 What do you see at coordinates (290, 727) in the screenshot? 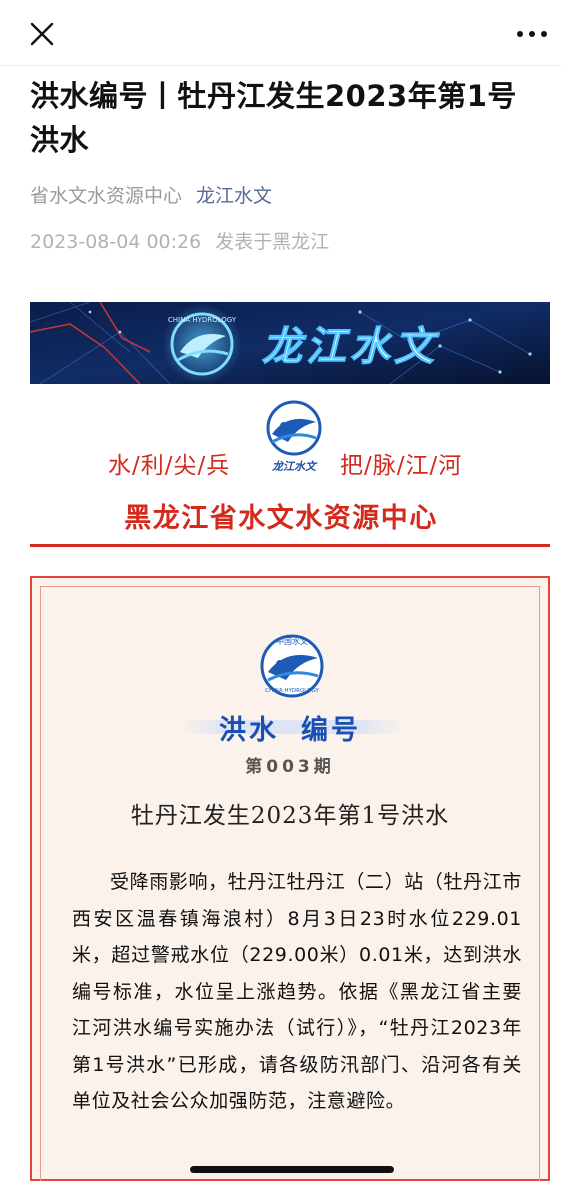
I see `document-heading: 洪水 编号` at bounding box center [290, 727].